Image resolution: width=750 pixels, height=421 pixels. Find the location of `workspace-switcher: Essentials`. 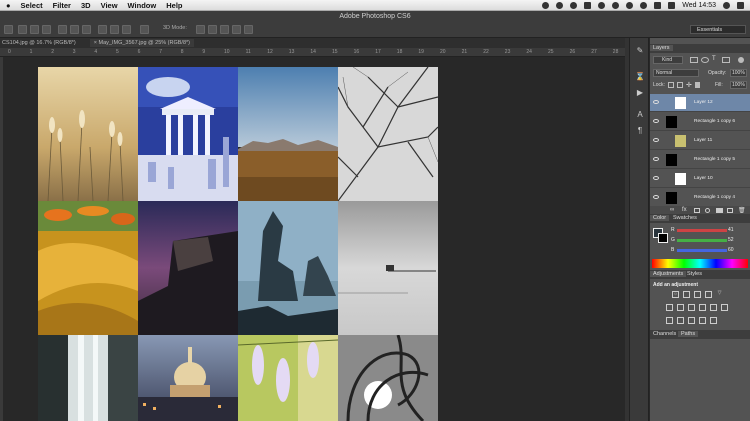

workspace-switcher: Essentials is located at coordinates (718, 29).